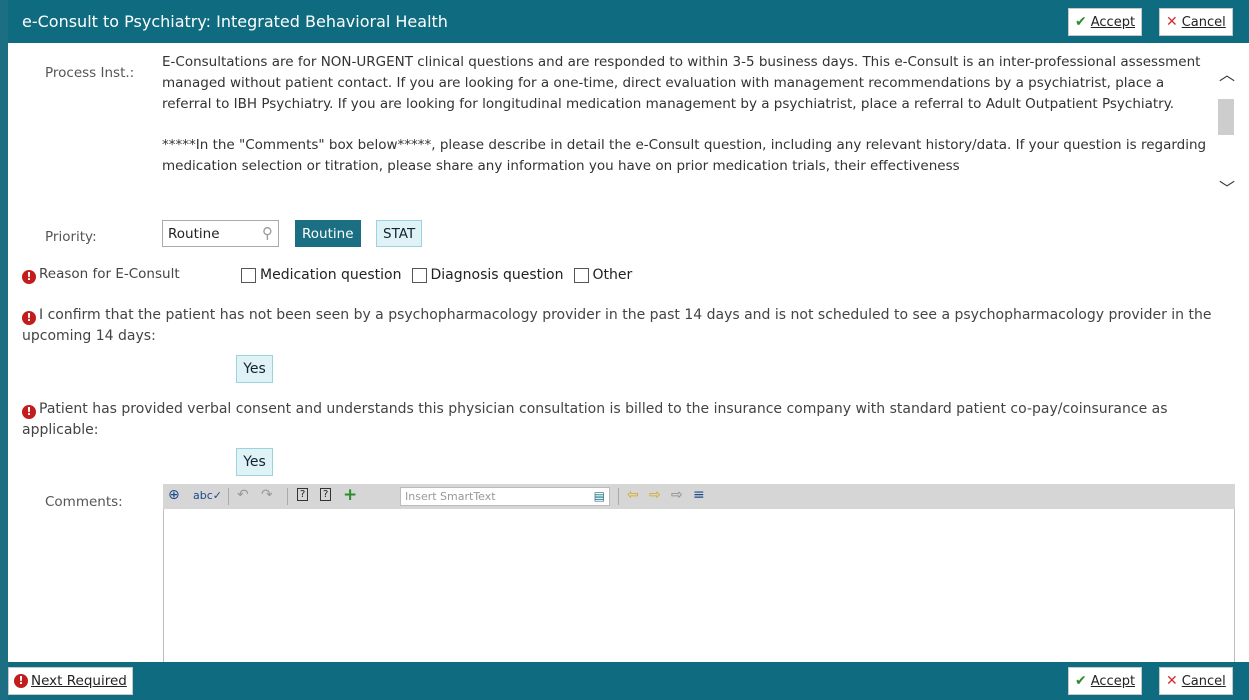 Image resolution: width=1249 pixels, height=700 pixels. Describe the element at coordinates (90, 73) in the screenshot. I see `process-label: Process Inst.:` at that location.